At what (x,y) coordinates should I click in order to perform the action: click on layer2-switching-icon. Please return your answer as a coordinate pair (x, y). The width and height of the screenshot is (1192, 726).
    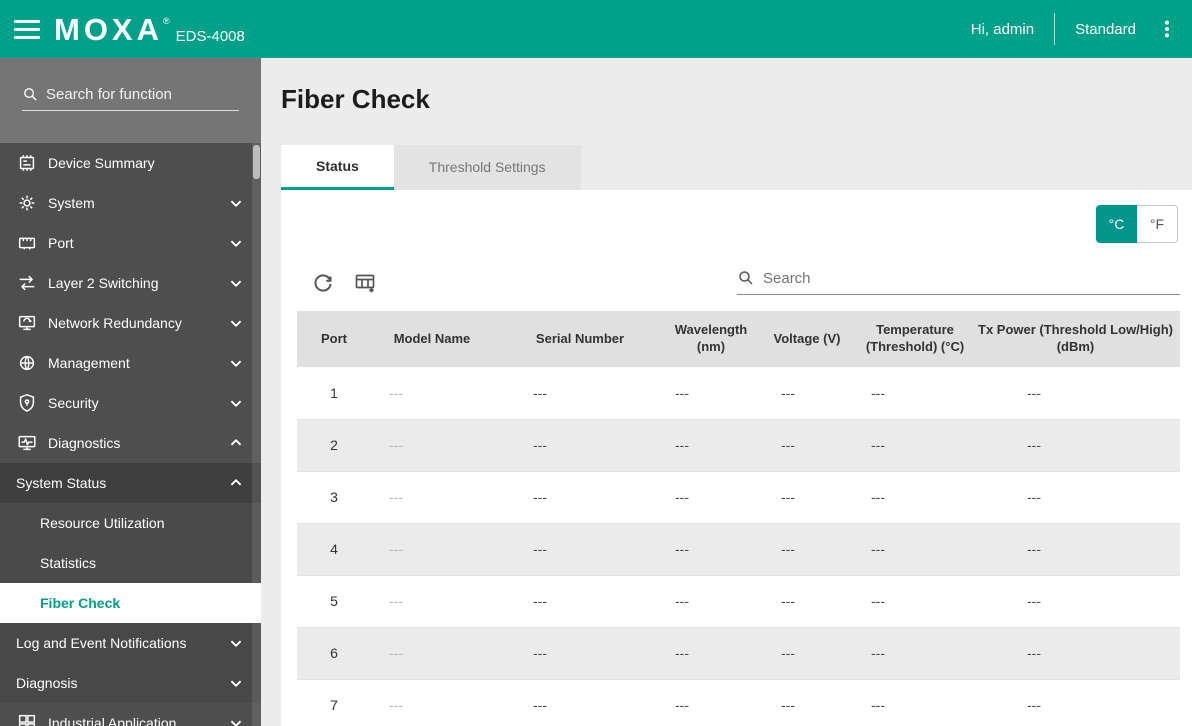
    Looking at the image, I should click on (27, 283).